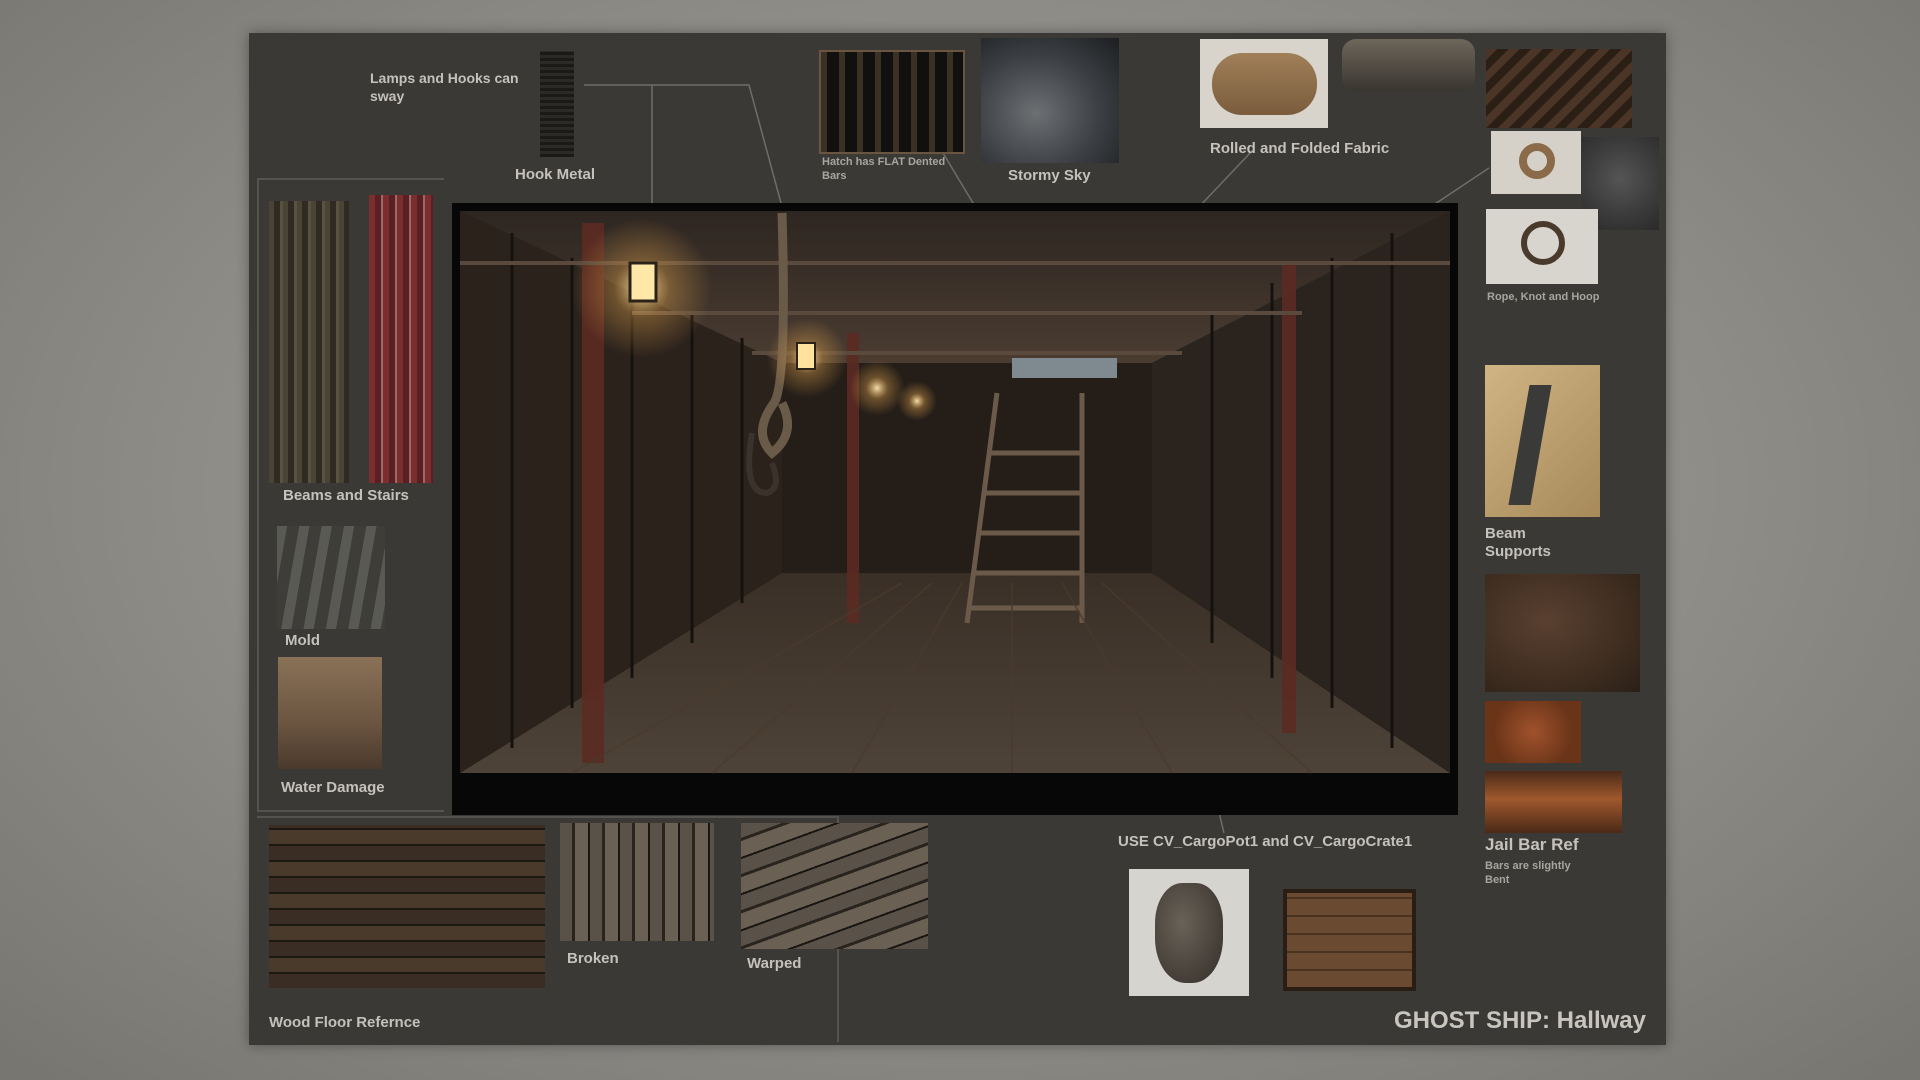 The width and height of the screenshot is (1920, 1080). I want to click on label-wood-floor: Wood Floor Refernce, so click(345, 1022).